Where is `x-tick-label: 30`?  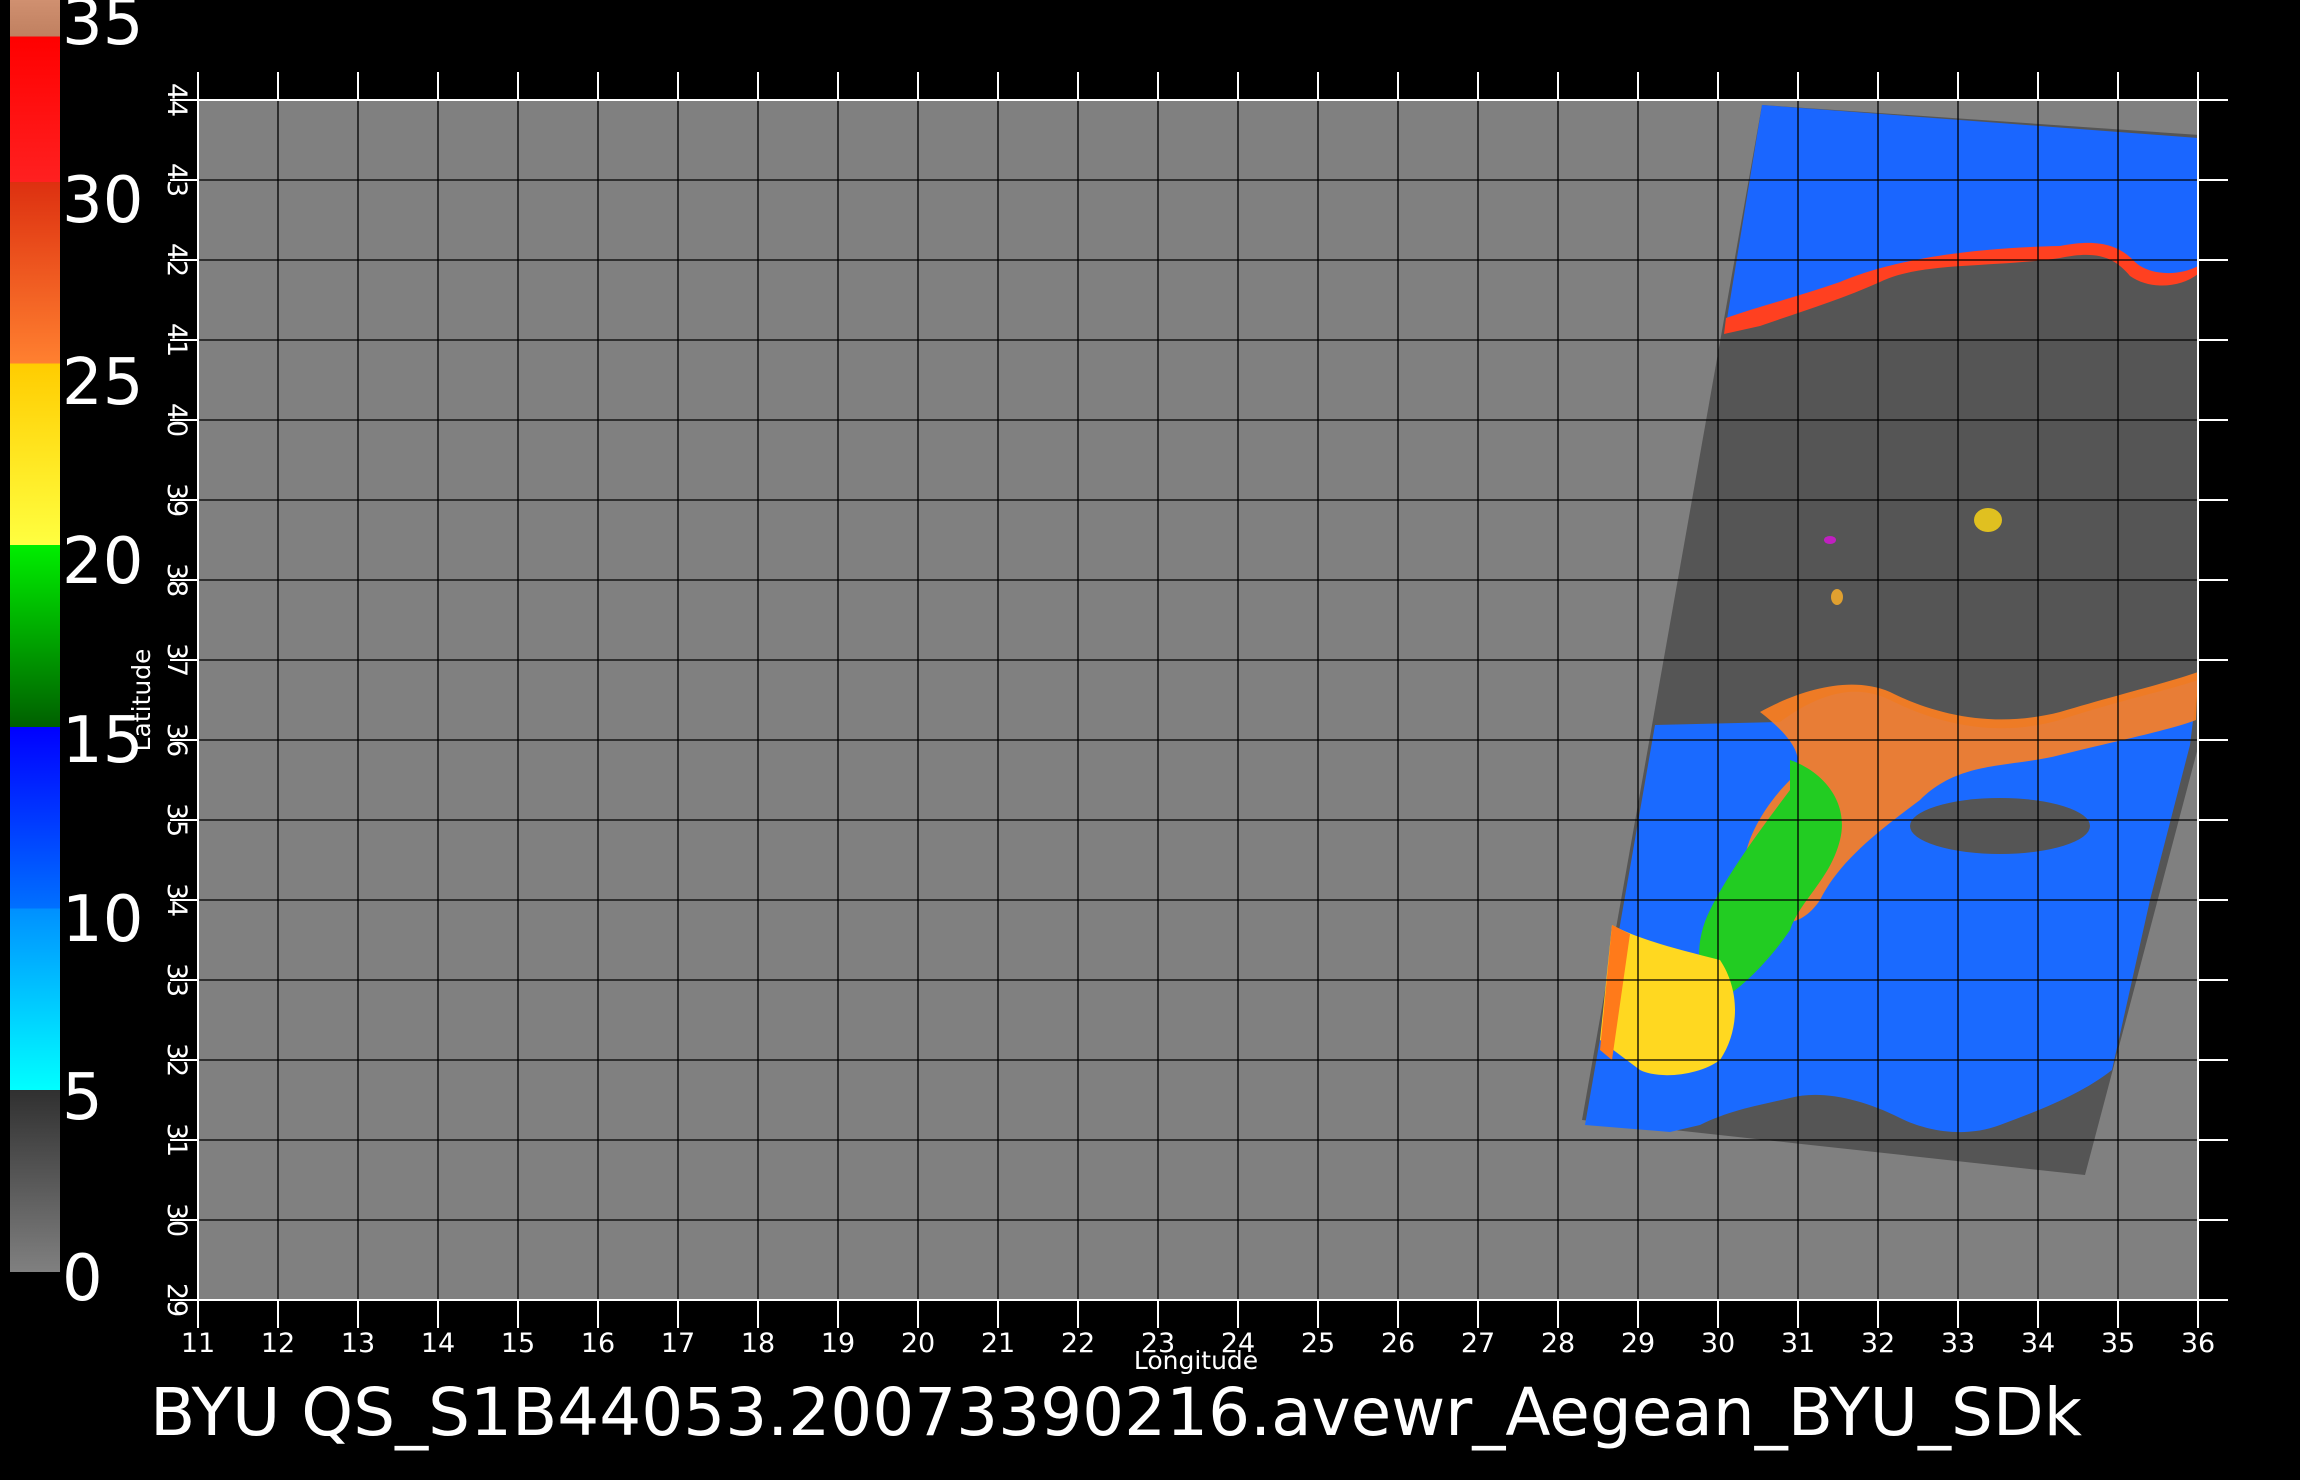
x-tick-label: 30 is located at coordinates (1718, 1343).